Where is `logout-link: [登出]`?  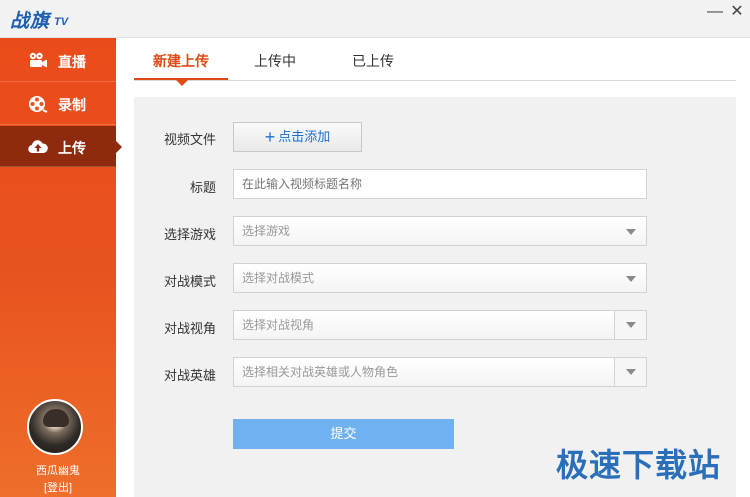 logout-link: [登出] is located at coordinates (58, 487).